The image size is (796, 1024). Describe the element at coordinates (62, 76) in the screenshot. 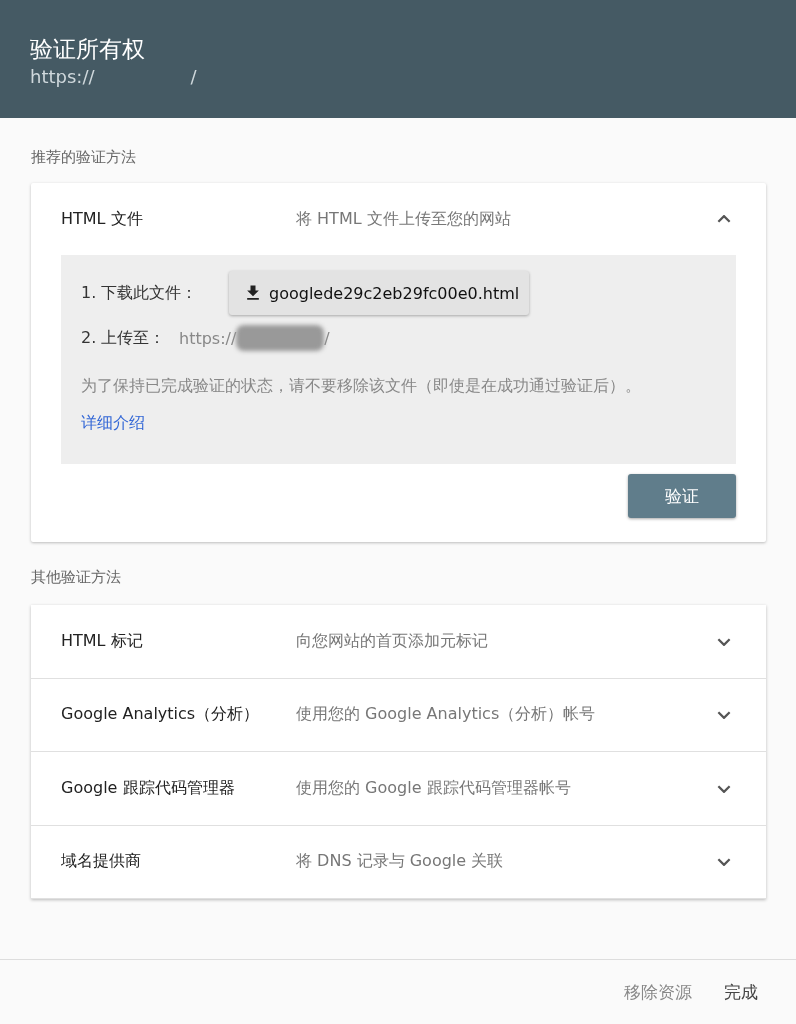

I see `property-url: https://` at that location.